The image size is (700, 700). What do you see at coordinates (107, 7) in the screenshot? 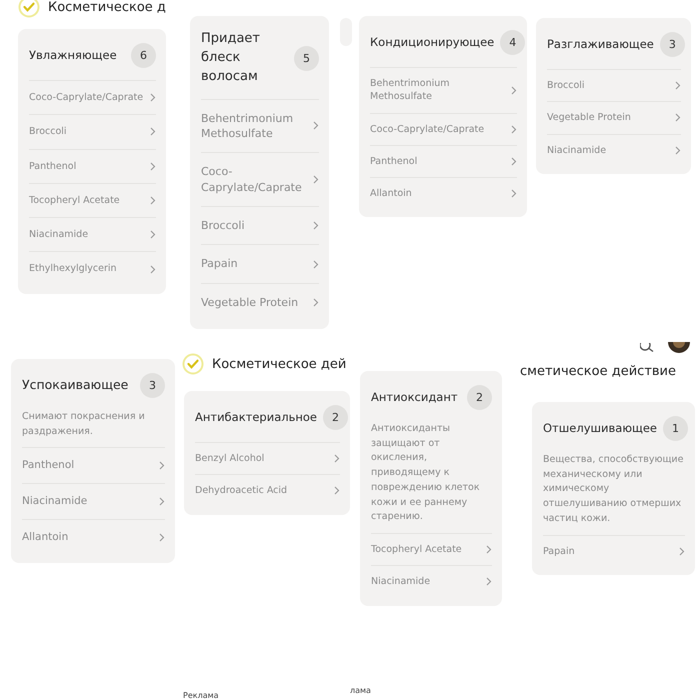
I see `section-heading: Косметическое д` at bounding box center [107, 7].